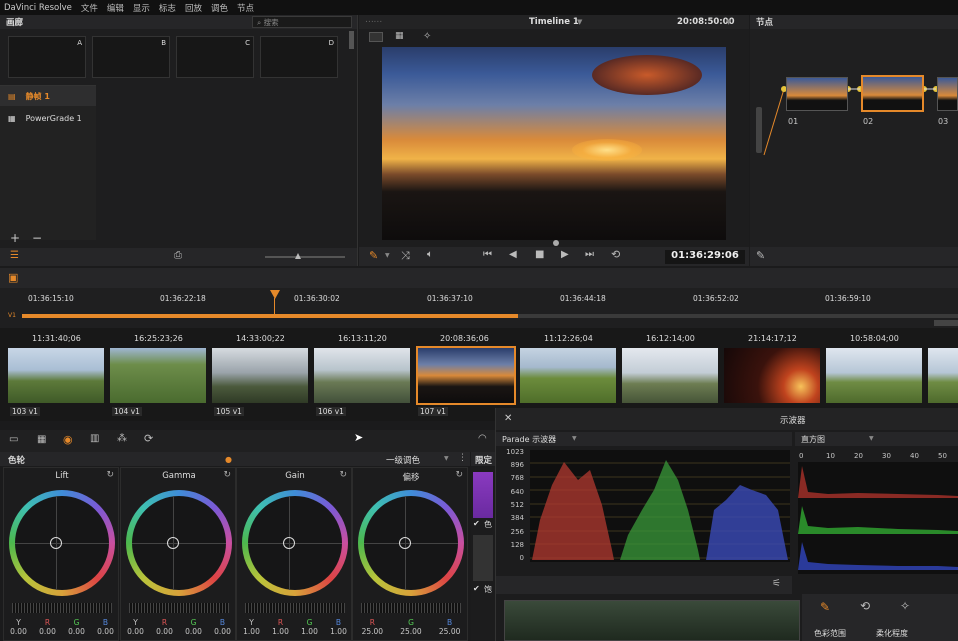 Image resolution: width=958 pixels, height=641 pixels. What do you see at coordinates (37, 238) in the screenshot?
I see `remove-album-button: −` at bounding box center [37, 238].